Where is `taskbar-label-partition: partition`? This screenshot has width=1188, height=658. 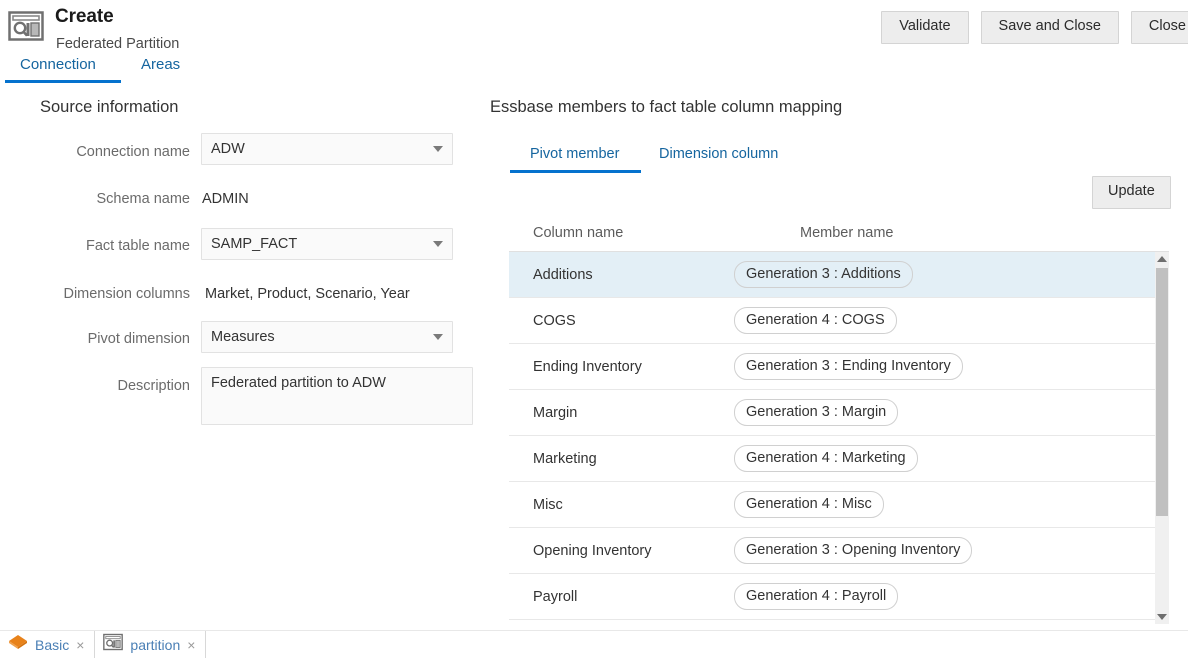
taskbar-label-partition: partition is located at coordinates (155, 644).